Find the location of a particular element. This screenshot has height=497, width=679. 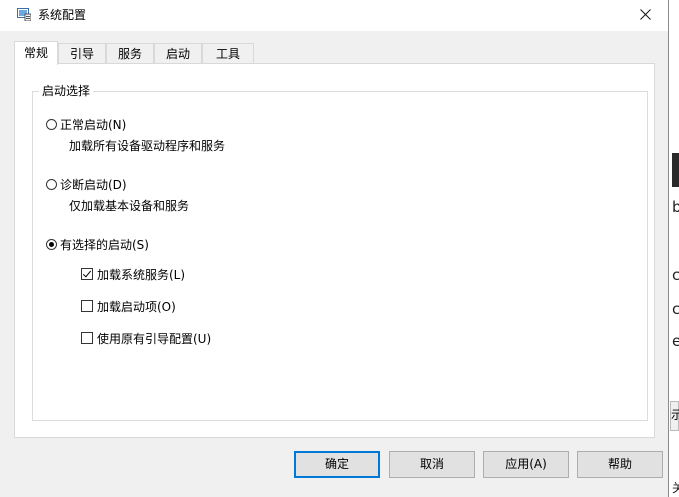

background-box: 示 is located at coordinates (674, 416).